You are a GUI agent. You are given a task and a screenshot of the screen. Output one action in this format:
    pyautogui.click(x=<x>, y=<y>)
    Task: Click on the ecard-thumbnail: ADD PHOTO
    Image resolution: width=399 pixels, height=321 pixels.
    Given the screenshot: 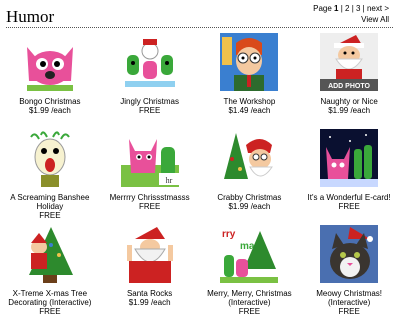 What is the action you would take?
    pyautogui.click(x=349, y=62)
    